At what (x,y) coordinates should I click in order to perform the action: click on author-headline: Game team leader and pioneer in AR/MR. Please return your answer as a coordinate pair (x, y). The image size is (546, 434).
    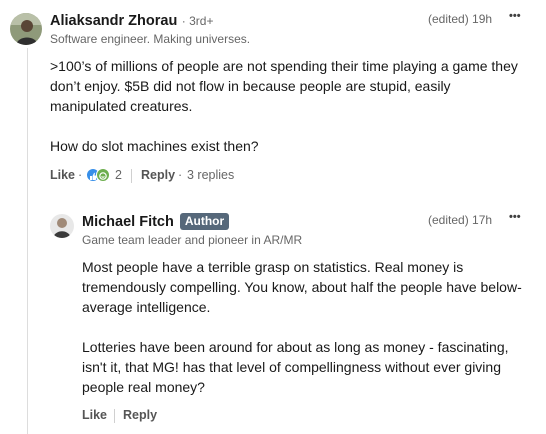
    Looking at the image, I should click on (192, 240).